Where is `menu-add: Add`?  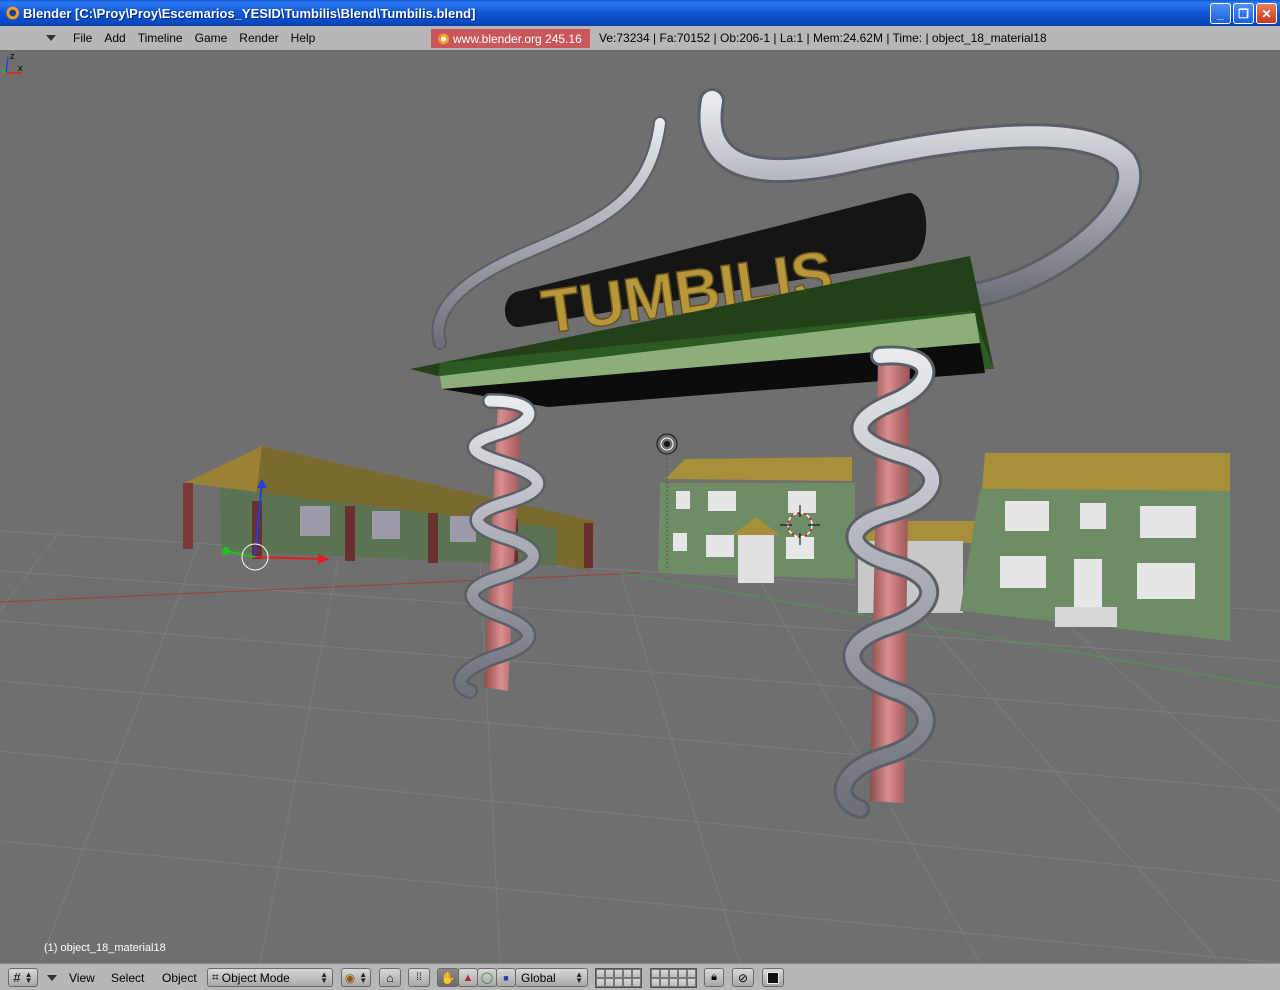
menu-add: Add is located at coordinates (114, 38).